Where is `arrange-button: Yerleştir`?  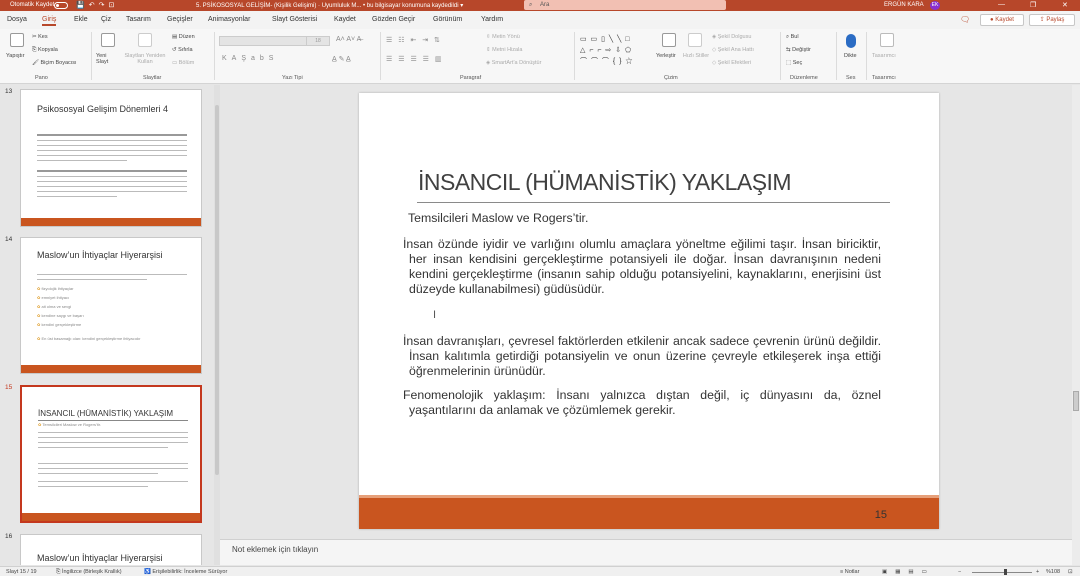
arrange-button: Yerleştir is located at coordinates (666, 56).